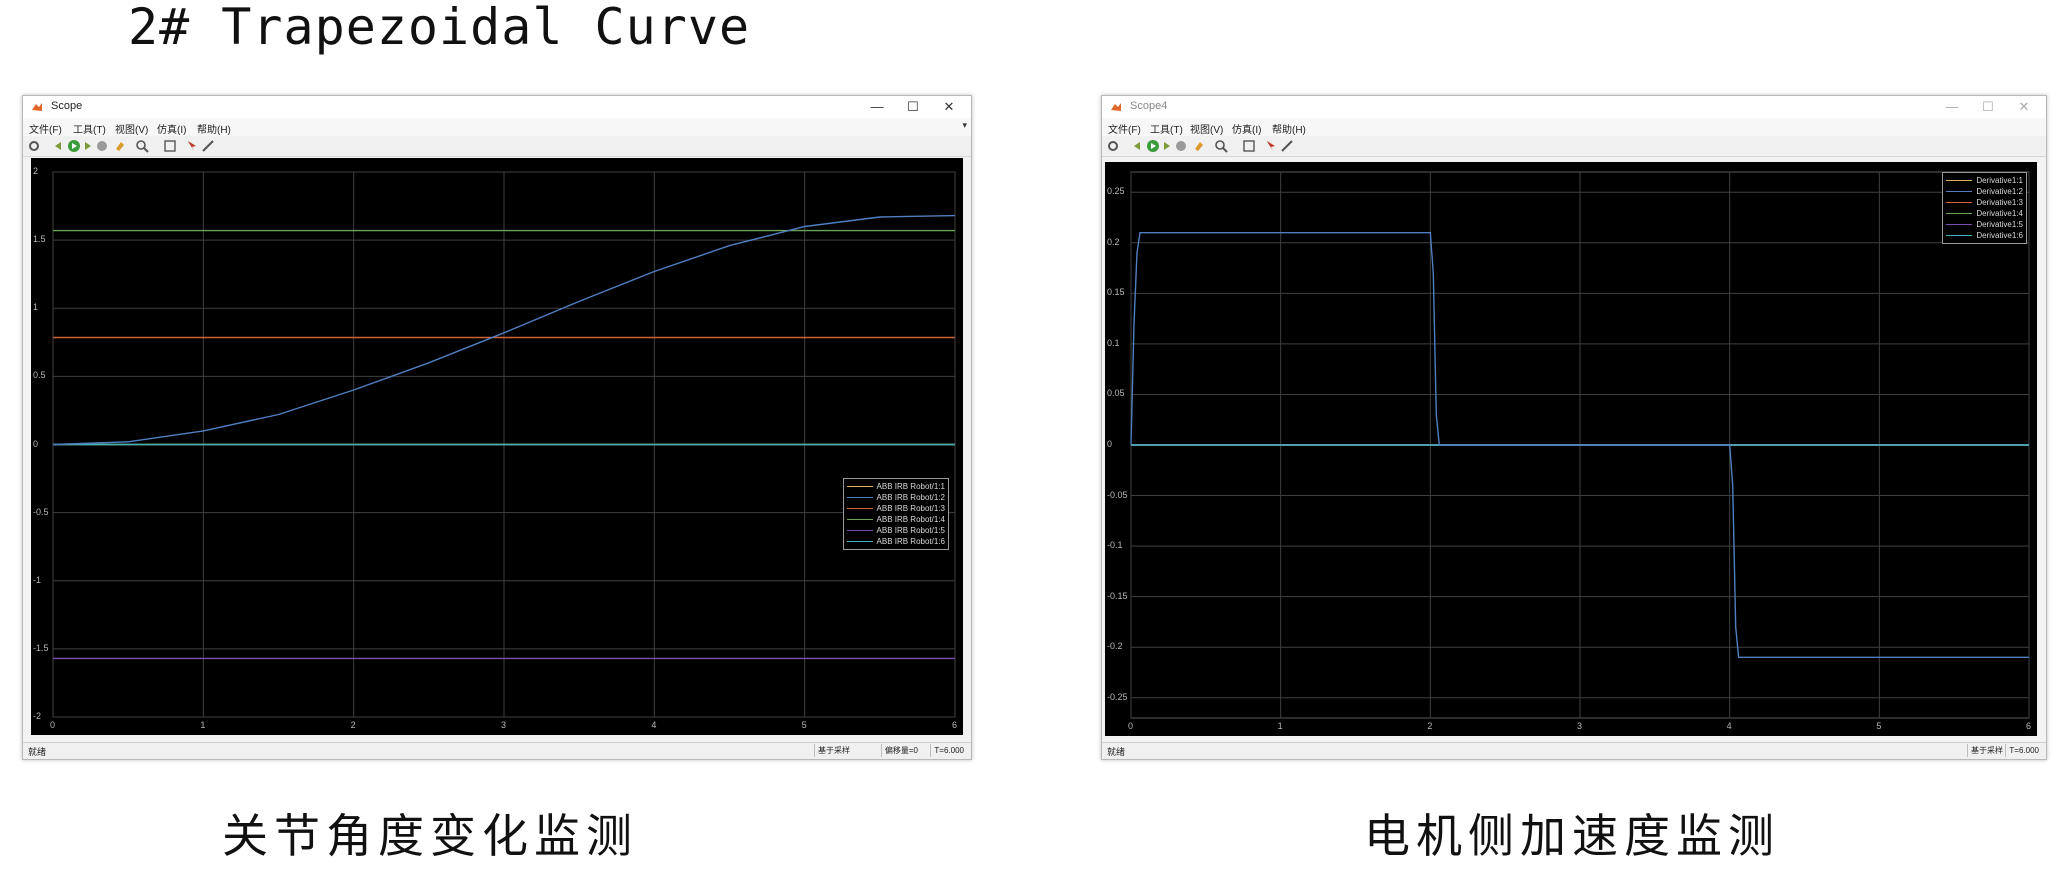  What do you see at coordinates (37, 716) in the screenshot?
I see `y-tick-label: -2` at bounding box center [37, 716].